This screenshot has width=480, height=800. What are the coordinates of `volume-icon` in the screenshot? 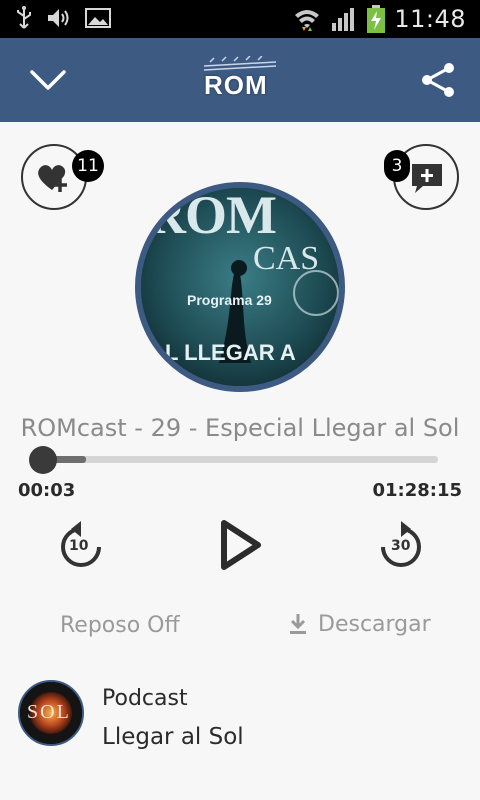 It's located at (58, 18).